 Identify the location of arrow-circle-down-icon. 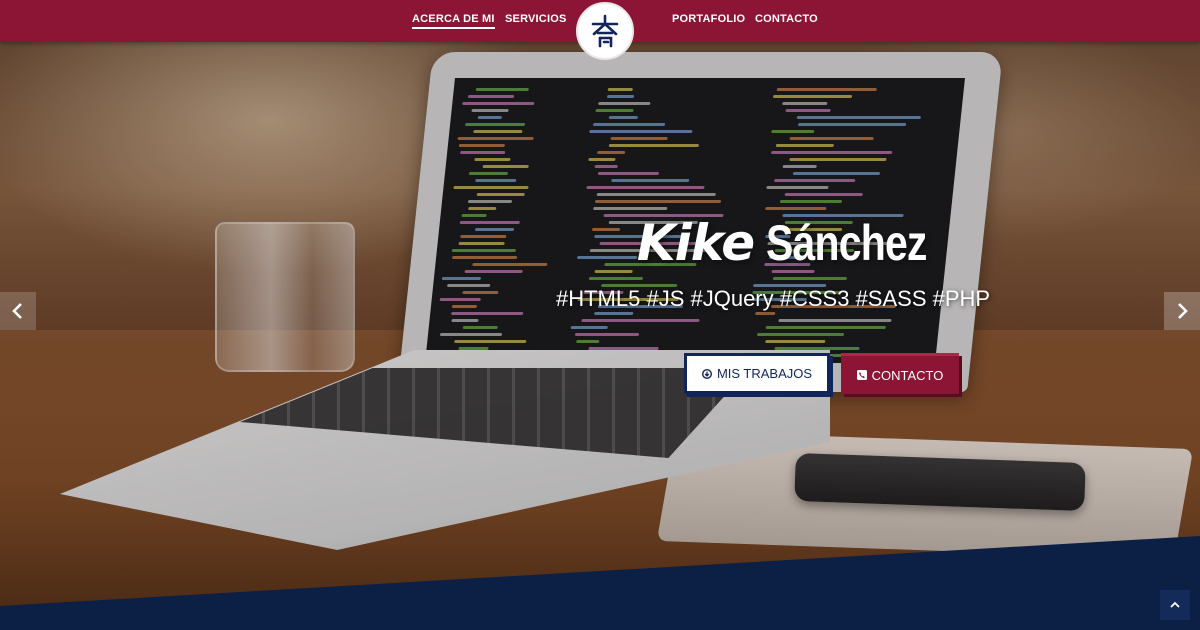
(706, 373).